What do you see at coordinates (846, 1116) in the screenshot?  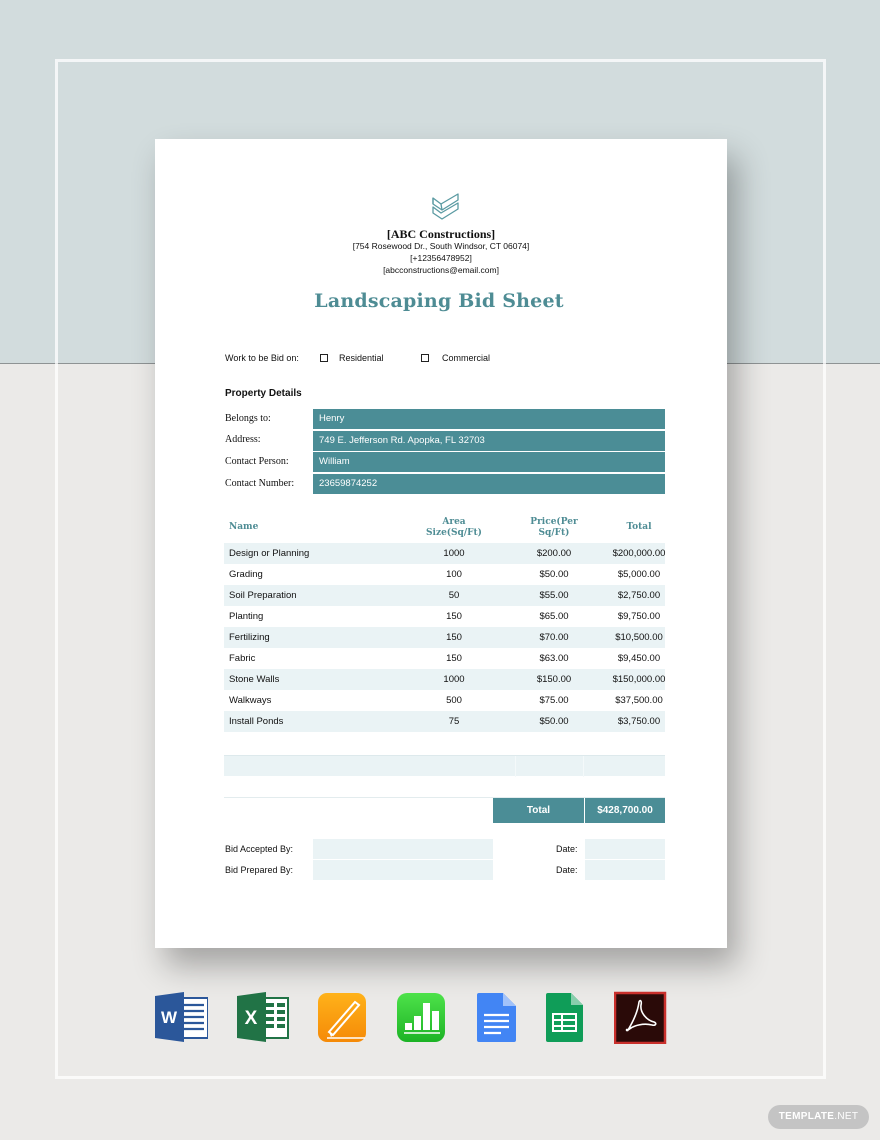 I see `brand-rest: .NET` at bounding box center [846, 1116].